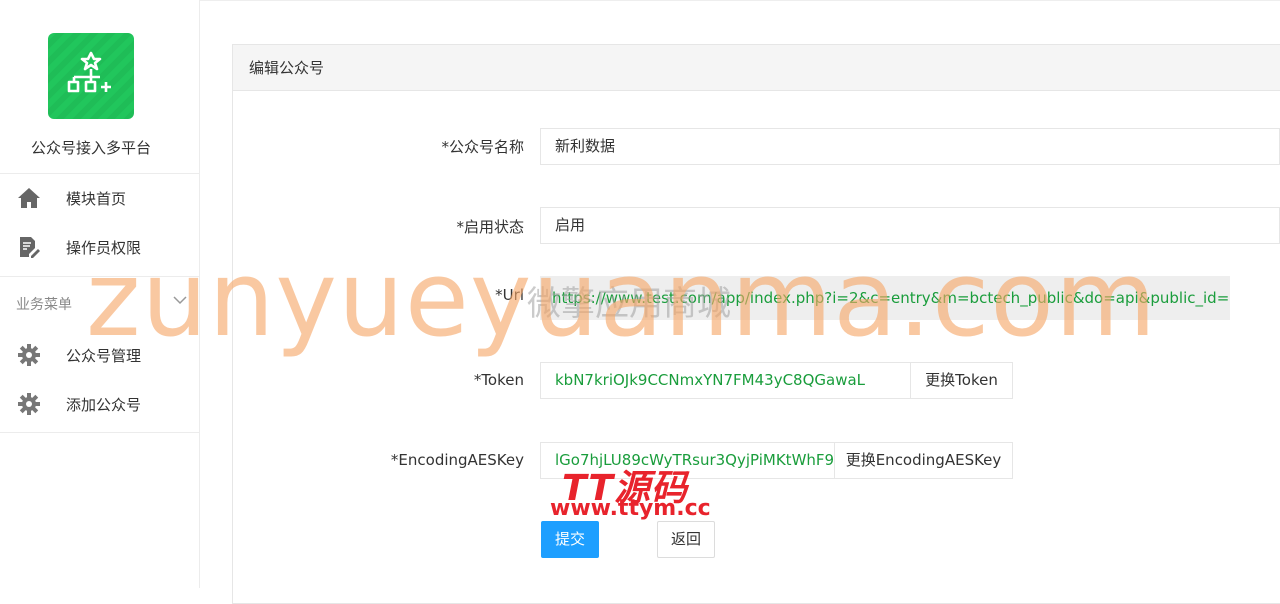  Describe the element at coordinates (90, 148) in the screenshot. I see `app-title: 公众号接入多平台` at that location.